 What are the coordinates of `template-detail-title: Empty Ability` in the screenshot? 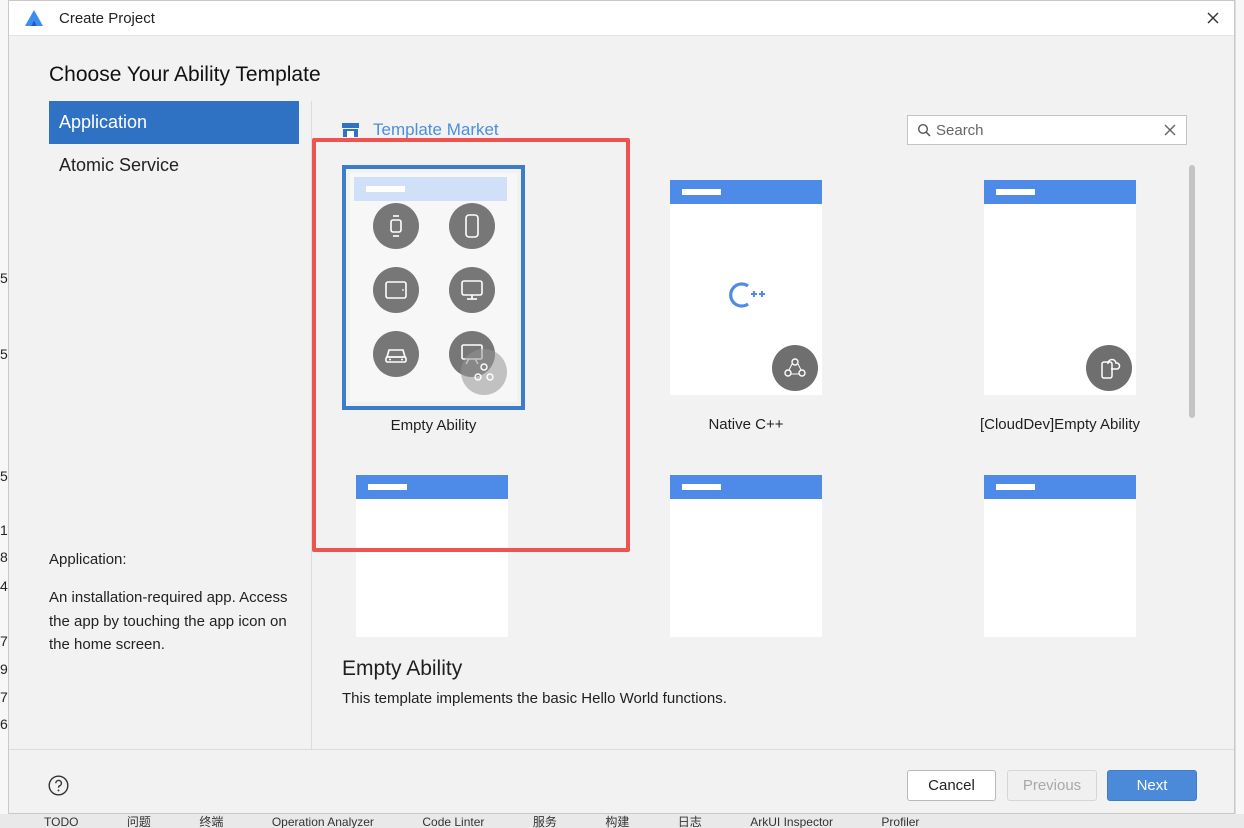 It's located at (402, 668).